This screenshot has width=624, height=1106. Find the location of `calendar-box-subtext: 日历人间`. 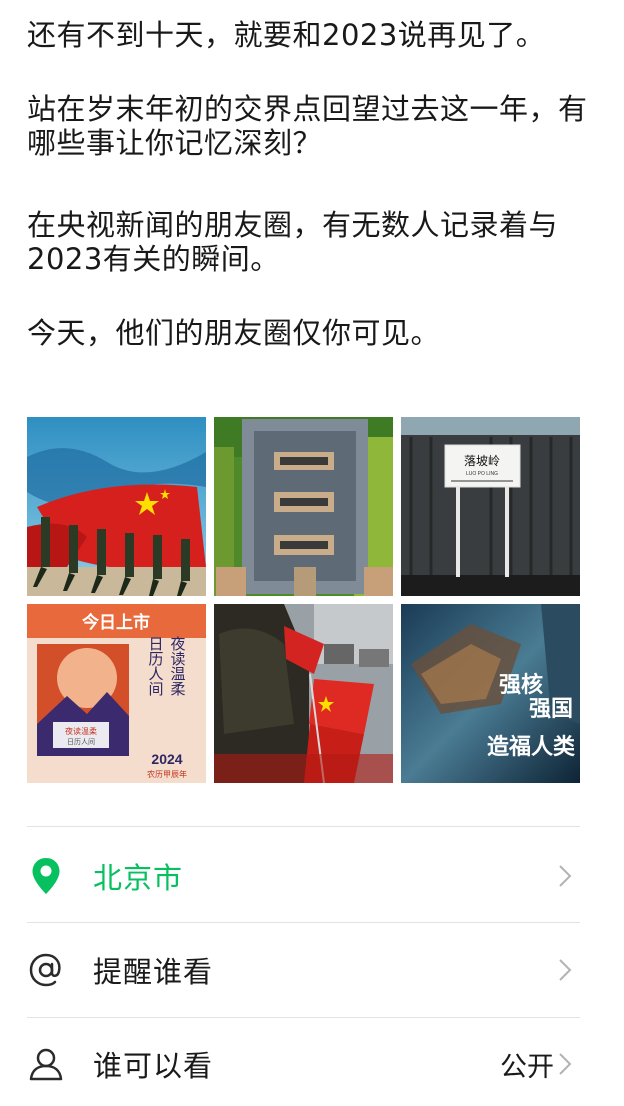

calendar-box-subtext: 日历人间 is located at coordinates (81, 742).